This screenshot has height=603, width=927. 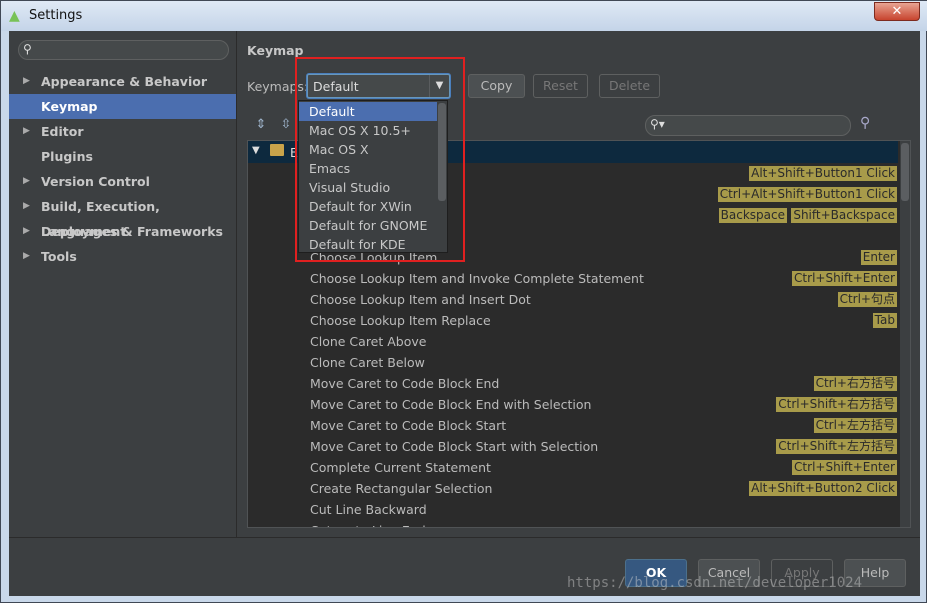 What do you see at coordinates (404, 383) in the screenshot?
I see `action-row: Move Caret to Code Block End` at bounding box center [404, 383].